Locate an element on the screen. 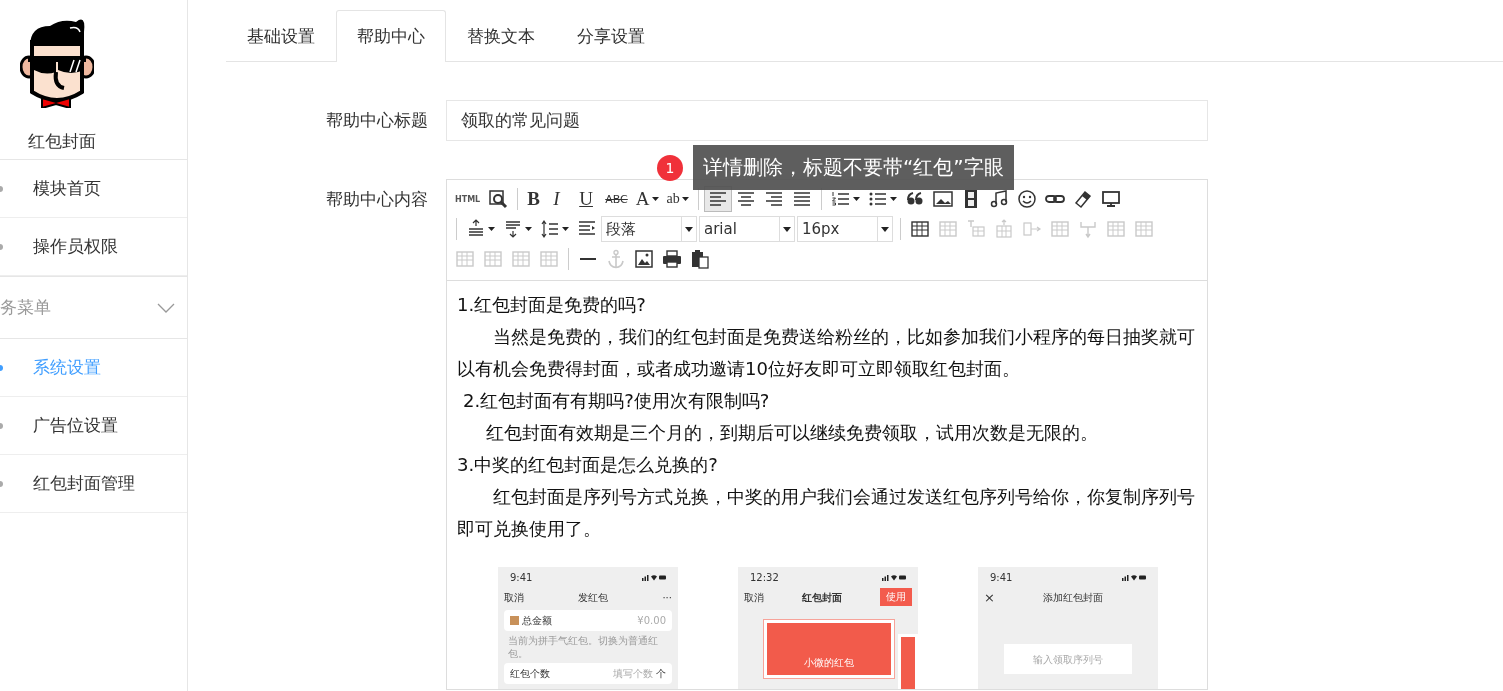  table-title-icon is located at coordinates (976, 229).